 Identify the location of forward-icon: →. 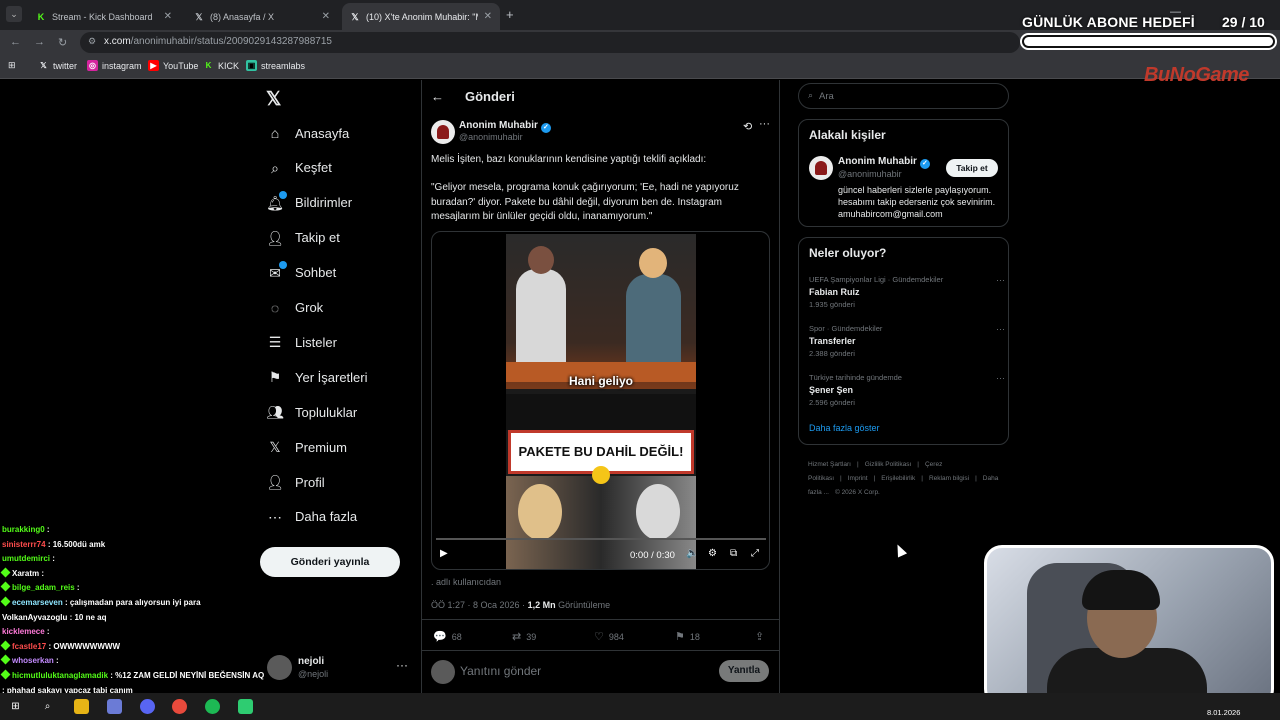
(39, 42).